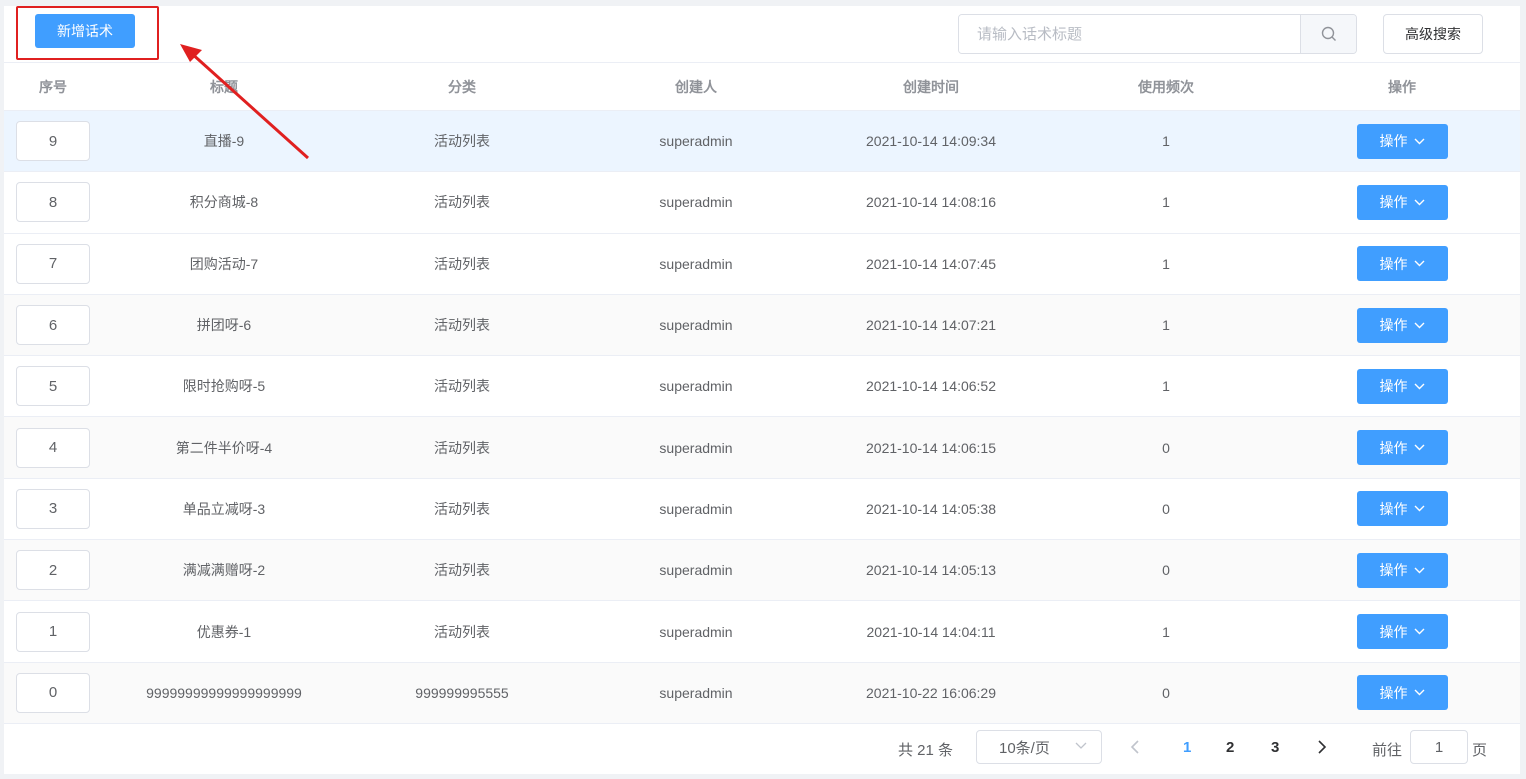 The image size is (1526, 779). I want to click on page-number-1: 1, so click(1187, 747).